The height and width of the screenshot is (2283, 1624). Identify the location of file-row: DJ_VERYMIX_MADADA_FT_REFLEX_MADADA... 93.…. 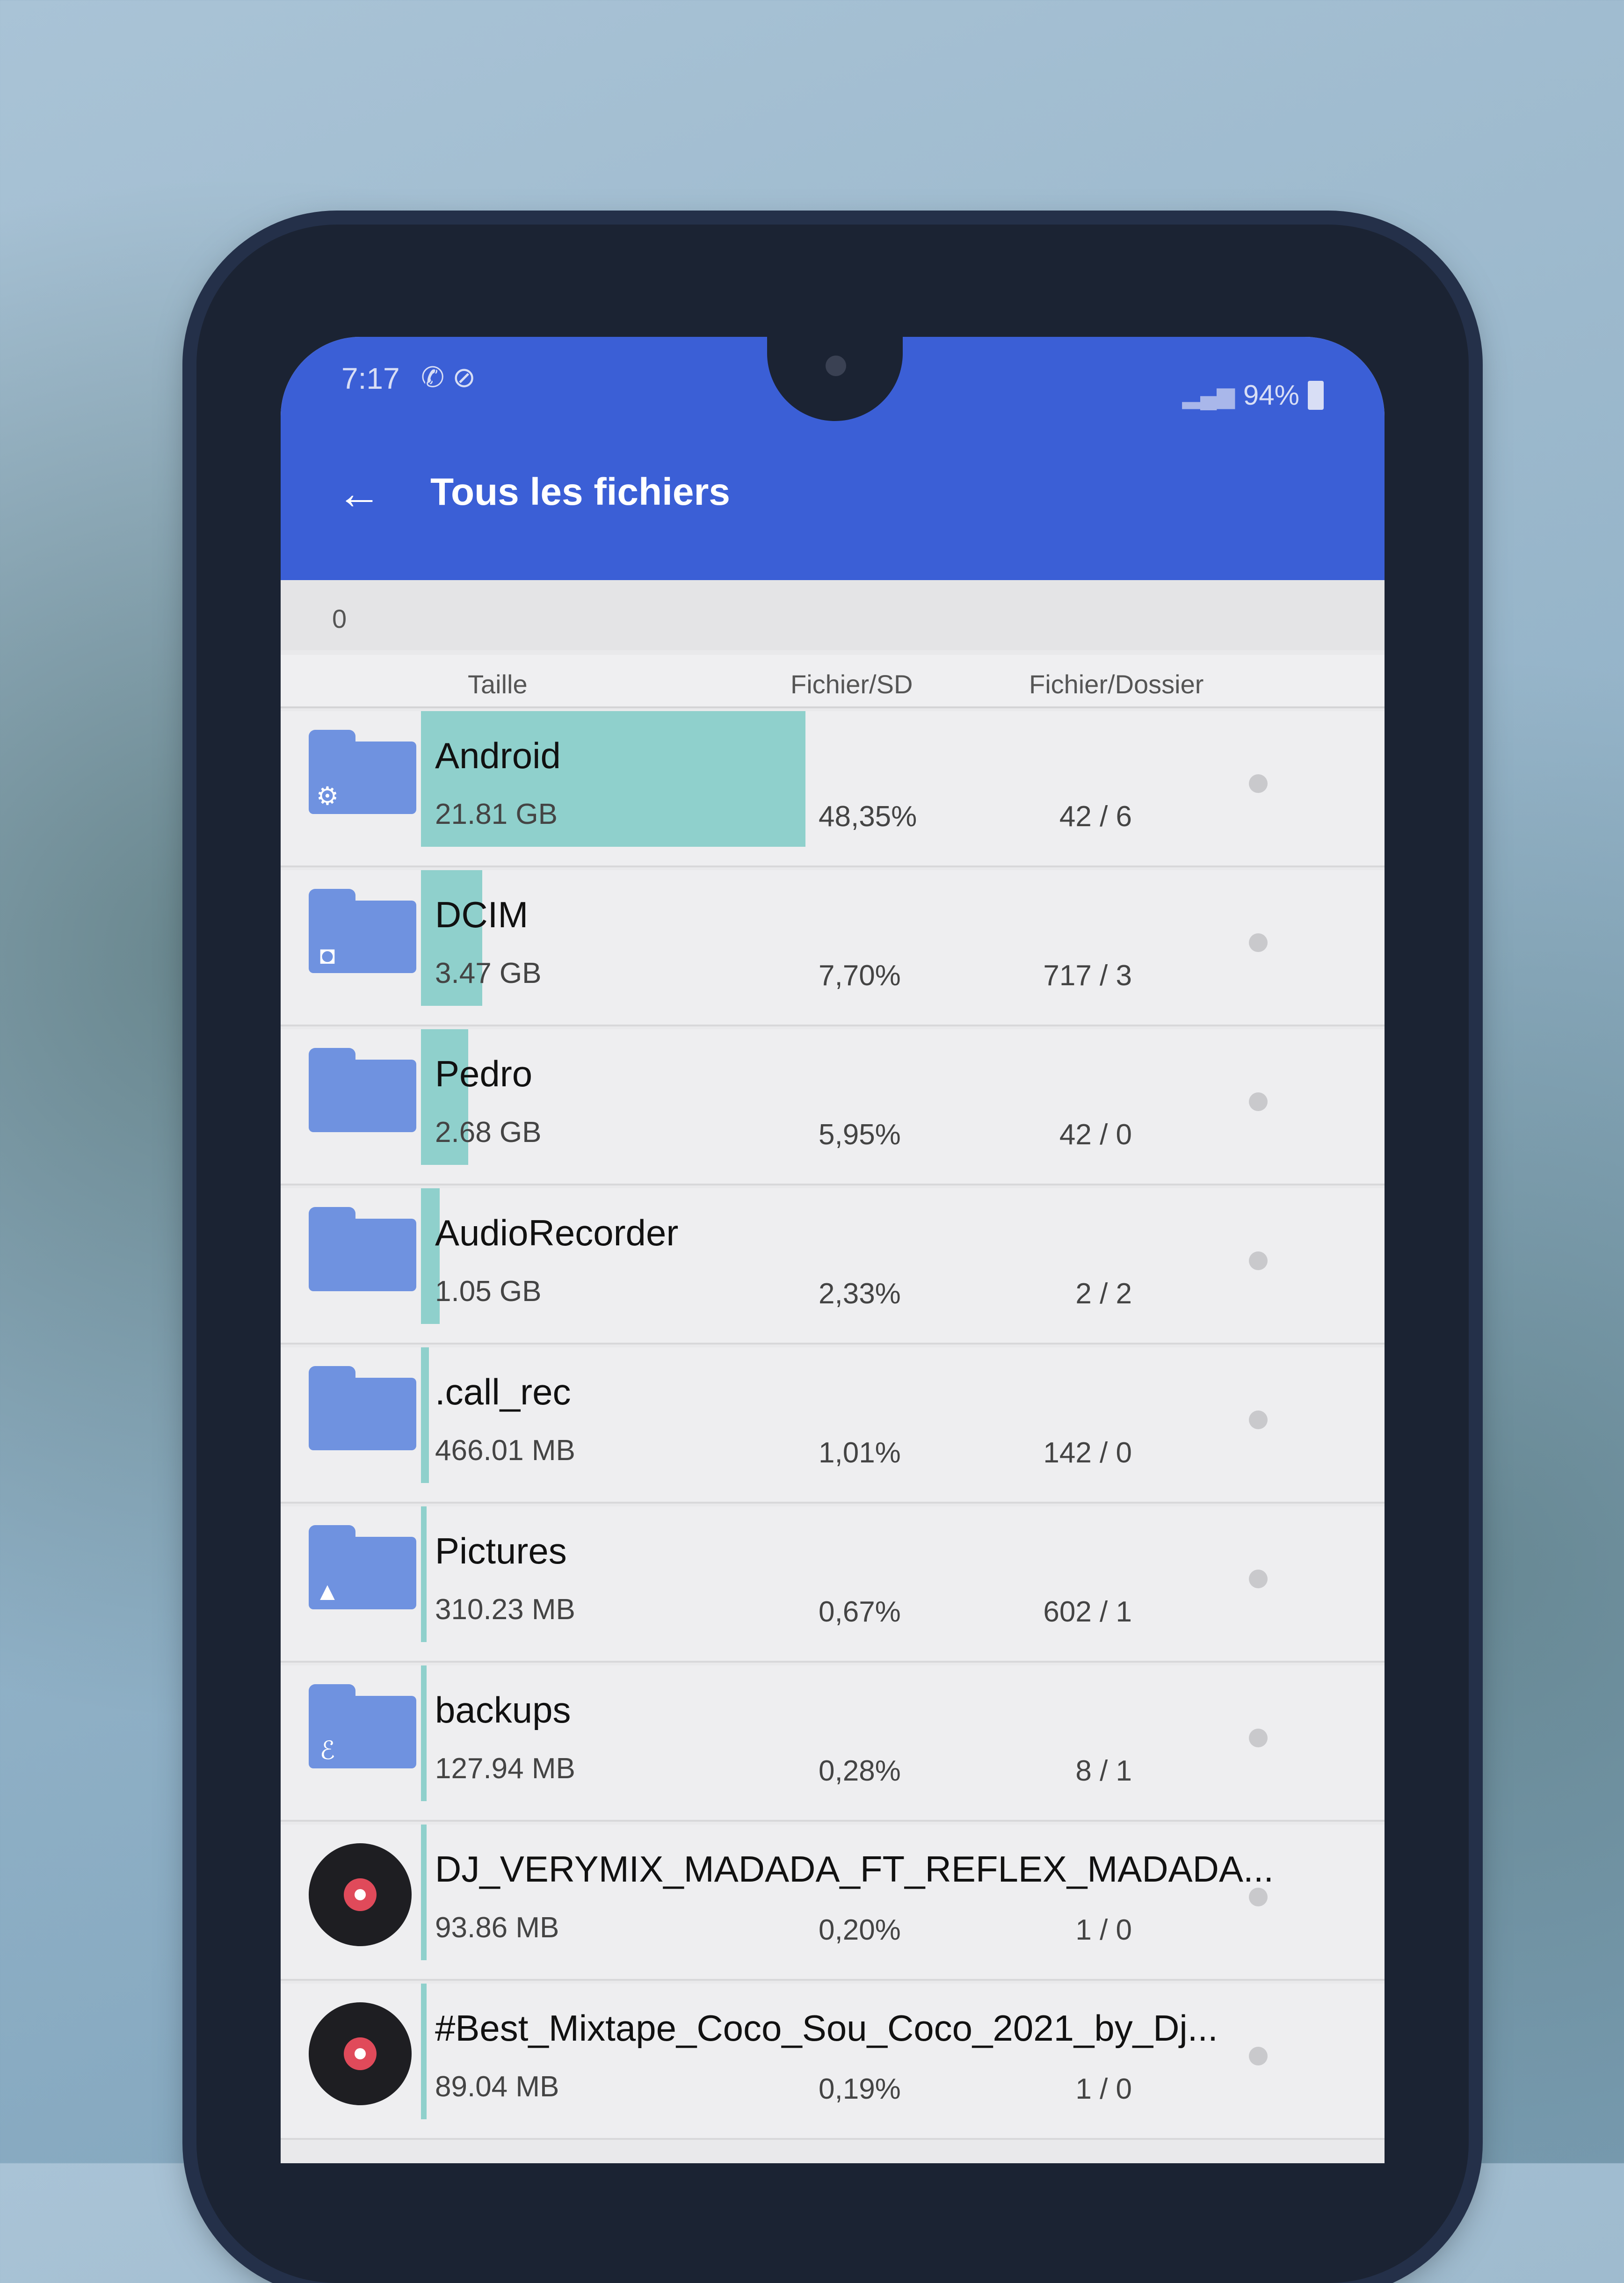
(833, 1903).